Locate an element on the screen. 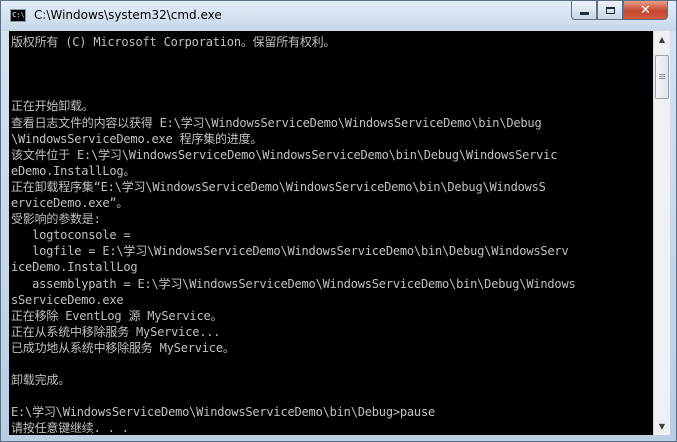  close-icon: ✕ is located at coordinates (645, 10).